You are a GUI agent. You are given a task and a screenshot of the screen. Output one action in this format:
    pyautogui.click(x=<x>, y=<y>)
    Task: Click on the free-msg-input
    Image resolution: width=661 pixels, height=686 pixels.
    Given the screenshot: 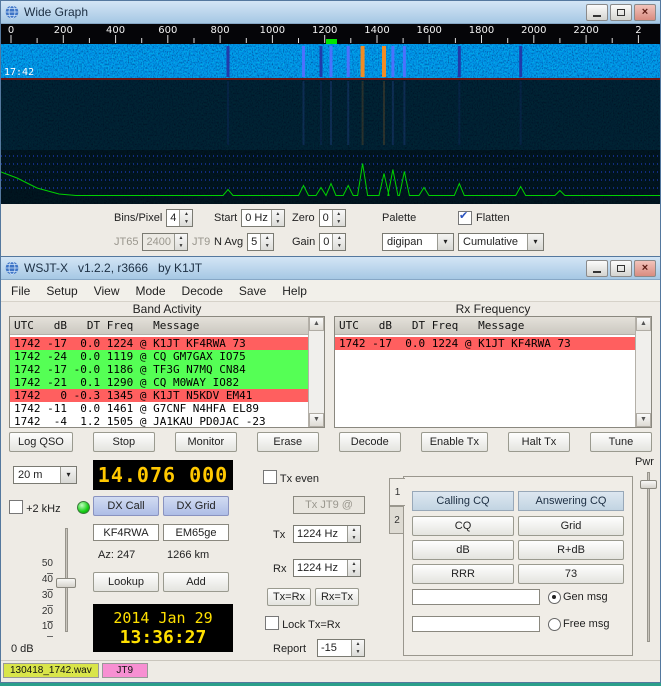 What is the action you would take?
    pyautogui.click(x=476, y=624)
    